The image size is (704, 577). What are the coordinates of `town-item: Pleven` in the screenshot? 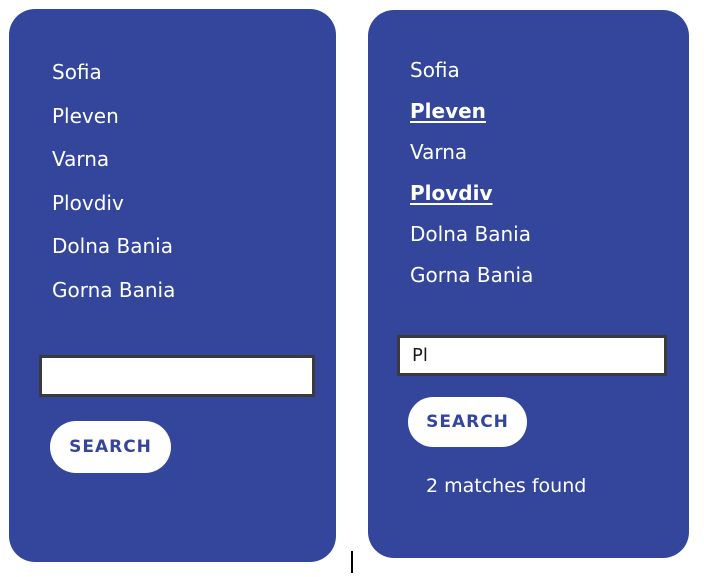 It's located at (85, 115).